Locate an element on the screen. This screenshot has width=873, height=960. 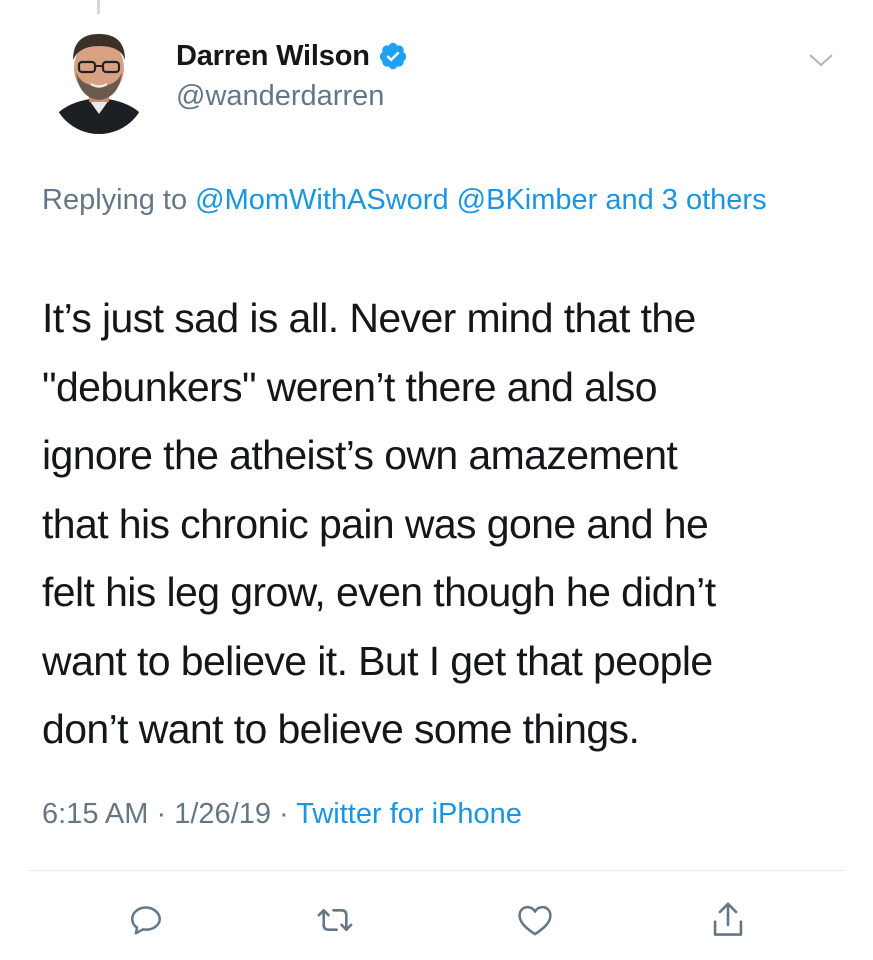
retweet-icon is located at coordinates (335, 920).